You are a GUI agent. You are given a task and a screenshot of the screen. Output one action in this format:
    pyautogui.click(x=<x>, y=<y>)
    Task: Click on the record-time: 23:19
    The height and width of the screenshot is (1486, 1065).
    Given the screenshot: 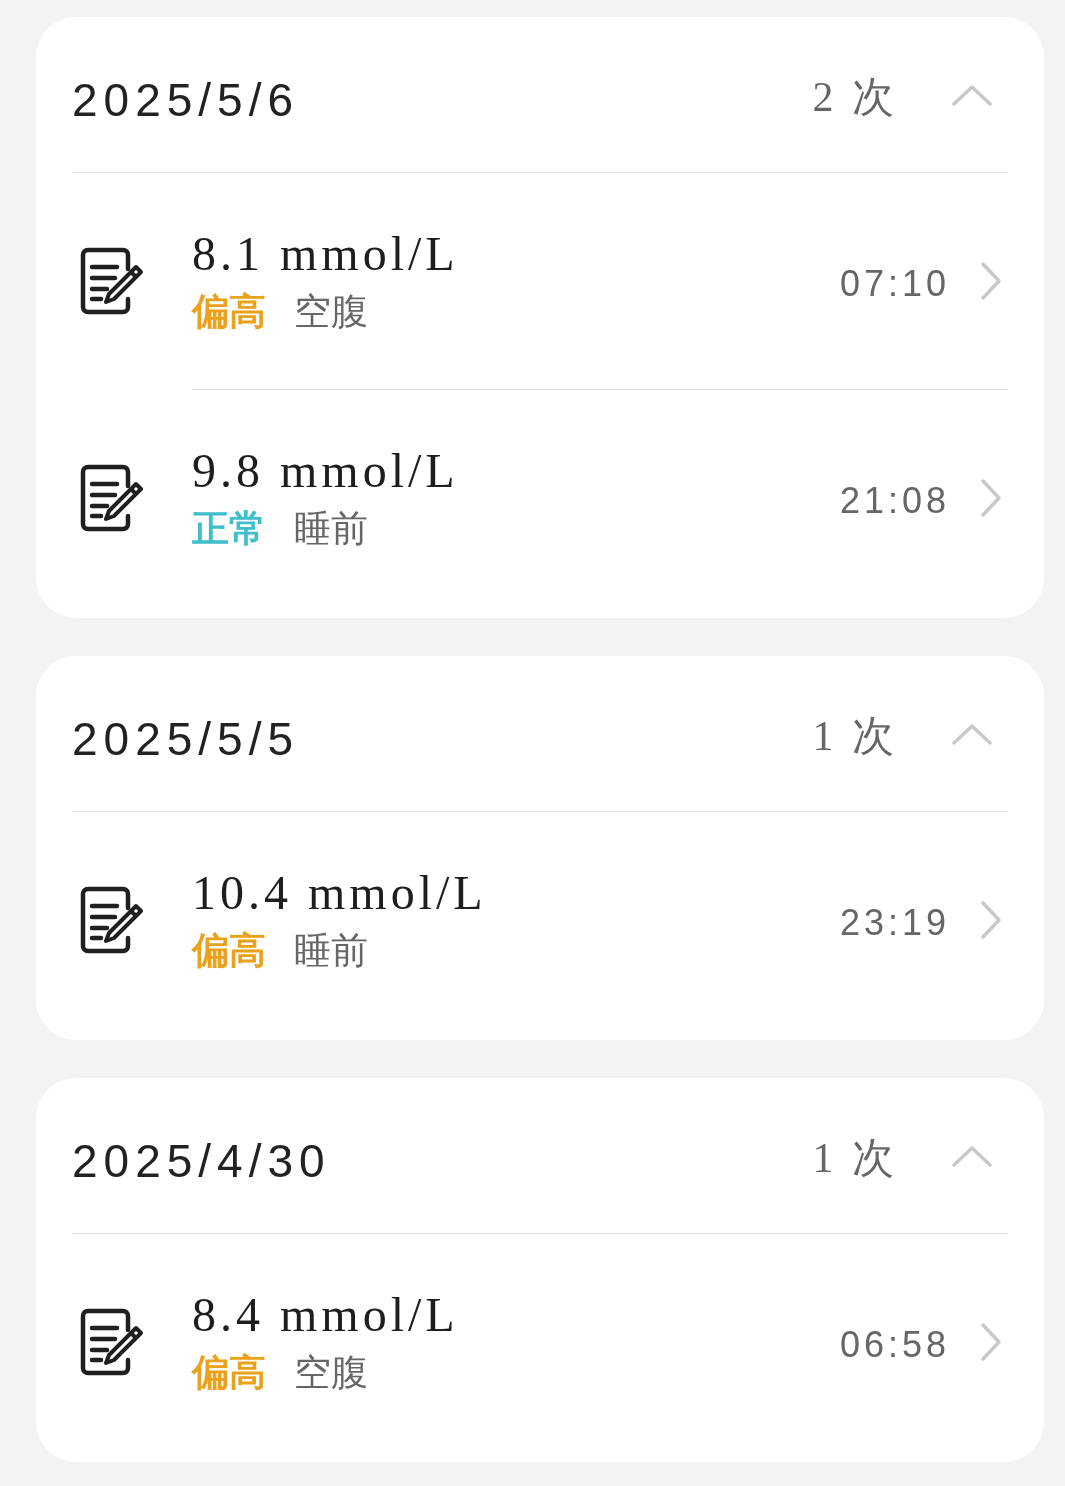 What is the action you would take?
    pyautogui.click(x=894, y=922)
    